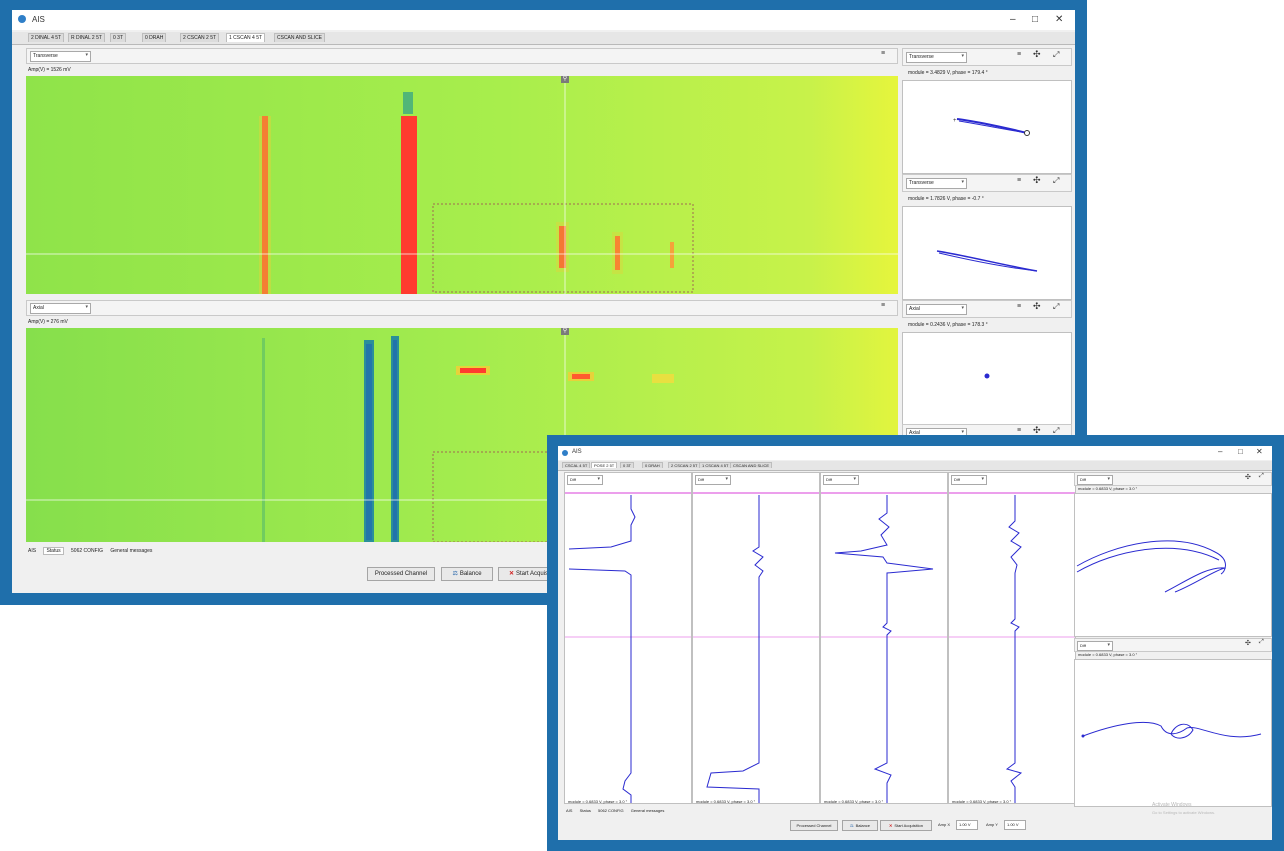 This screenshot has width=1284, height=851. What do you see at coordinates (576, 465) in the screenshot?
I see `tab-0: CSCAL 4 5T` at bounding box center [576, 465].